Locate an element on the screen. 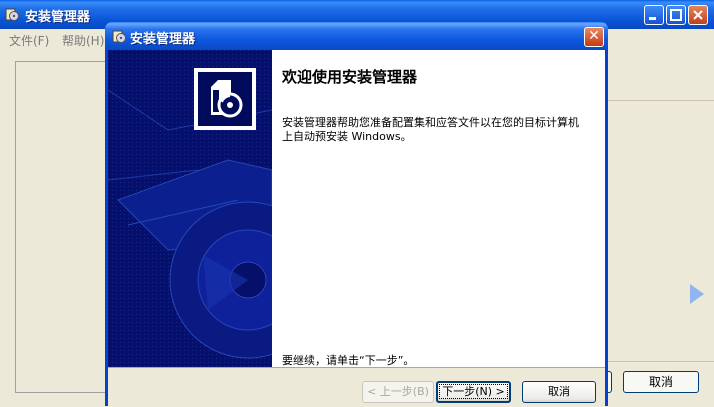 The width and height of the screenshot is (714, 407). maximize-icon is located at coordinates (676, 15).